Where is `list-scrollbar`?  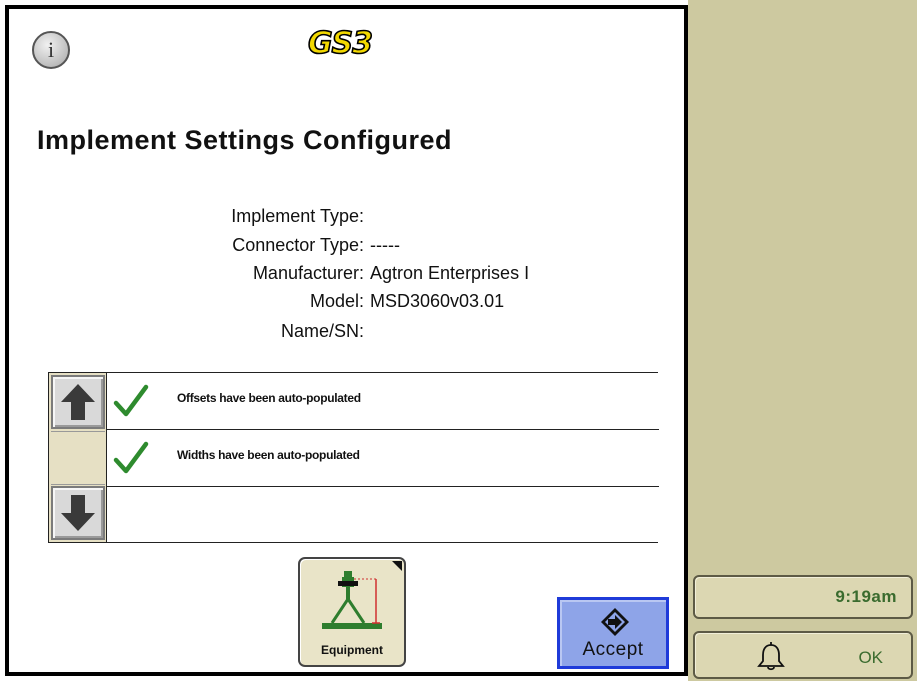
list-scrollbar is located at coordinates (78, 457).